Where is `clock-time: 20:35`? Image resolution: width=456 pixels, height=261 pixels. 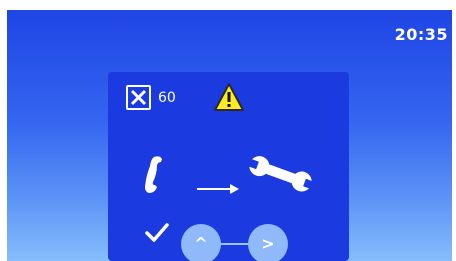
clock-time: 20:35 is located at coordinates (421, 34).